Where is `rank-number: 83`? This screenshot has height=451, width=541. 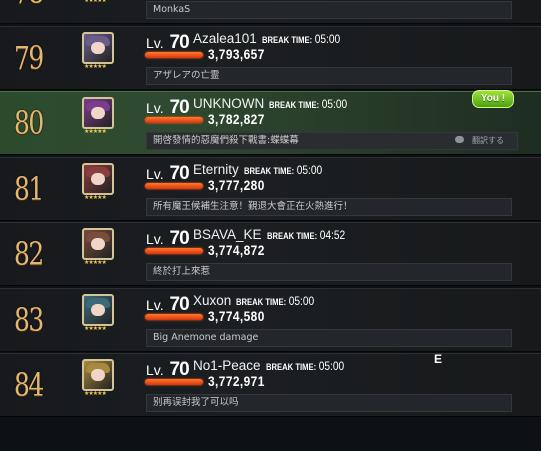 rank-number: 83 is located at coordinates (29, 320).